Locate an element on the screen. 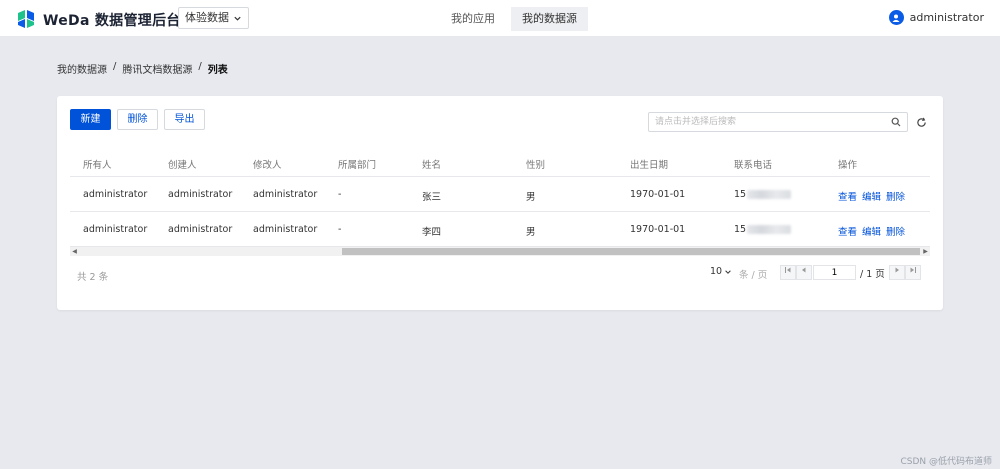 The width and height of the screenshot is (1000, 469). next-page-icon is located at coordinates (897, 270).